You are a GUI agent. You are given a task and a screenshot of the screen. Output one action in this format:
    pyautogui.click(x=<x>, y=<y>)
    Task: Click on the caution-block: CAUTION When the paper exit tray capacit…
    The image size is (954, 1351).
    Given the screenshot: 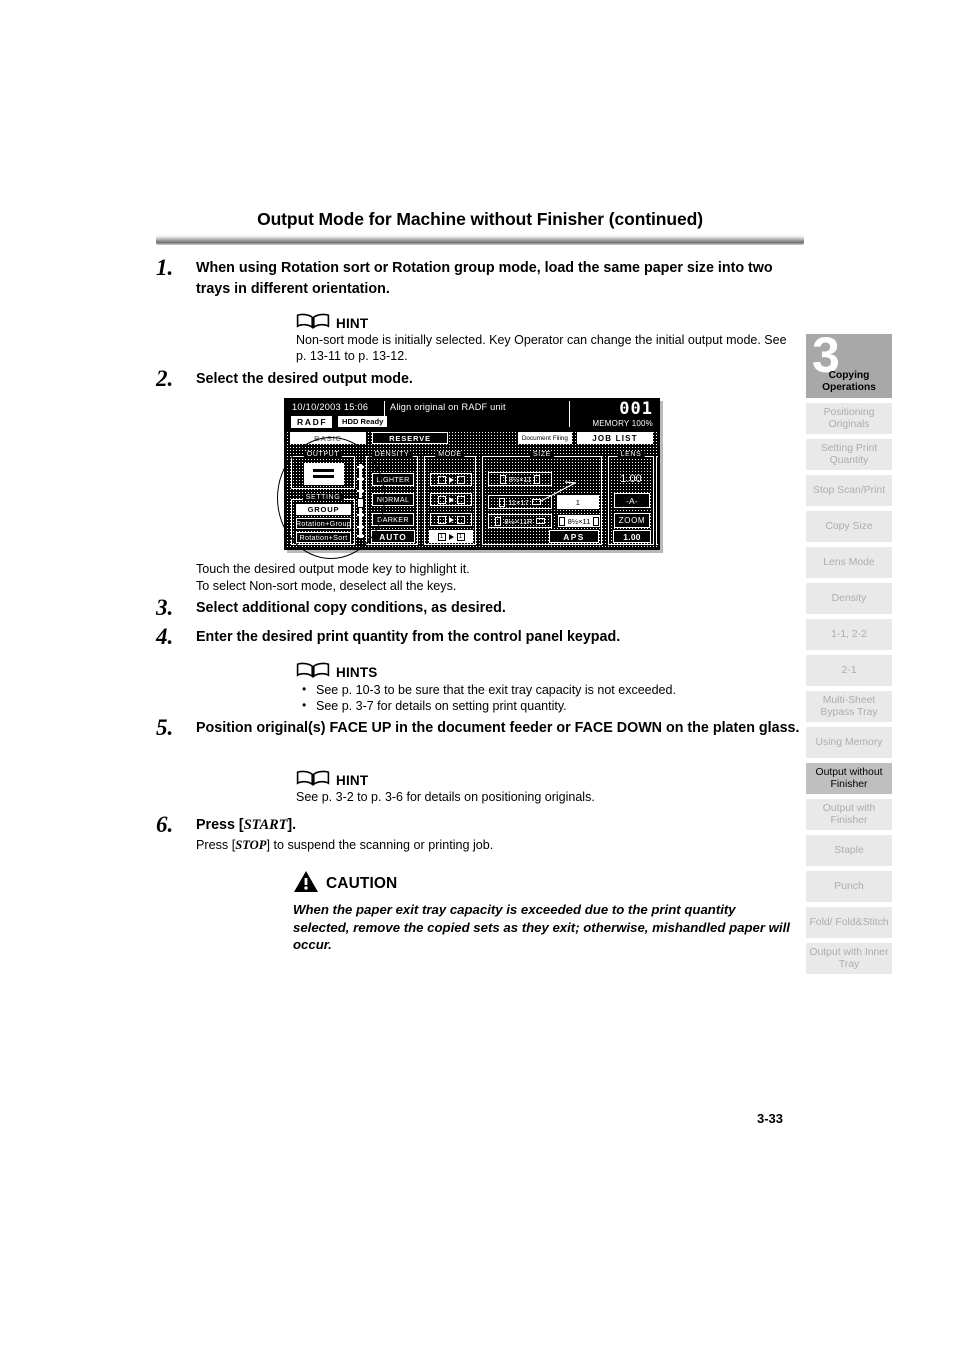 What is the action you would take?
    pyautogui.click(x=543, y=912)
    